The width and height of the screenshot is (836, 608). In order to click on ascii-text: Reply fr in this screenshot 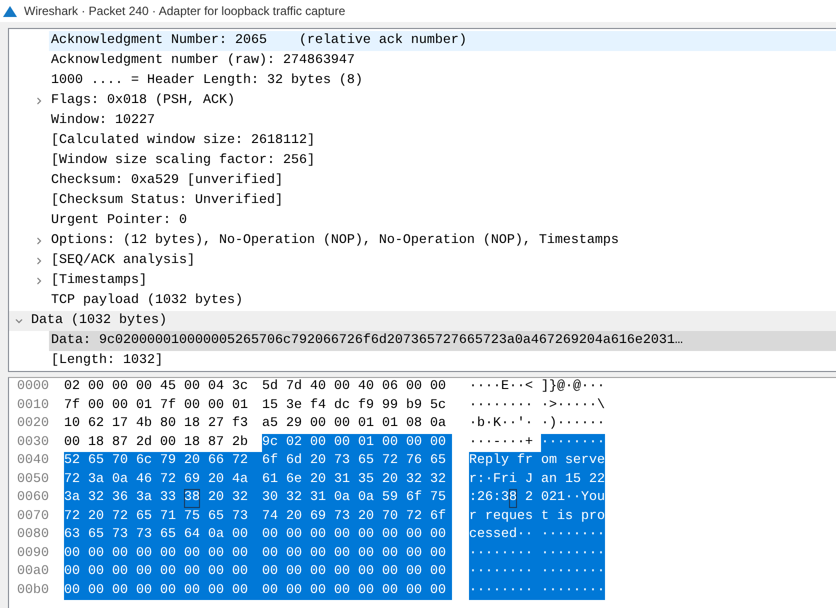, I will do `click(501, 461)`.